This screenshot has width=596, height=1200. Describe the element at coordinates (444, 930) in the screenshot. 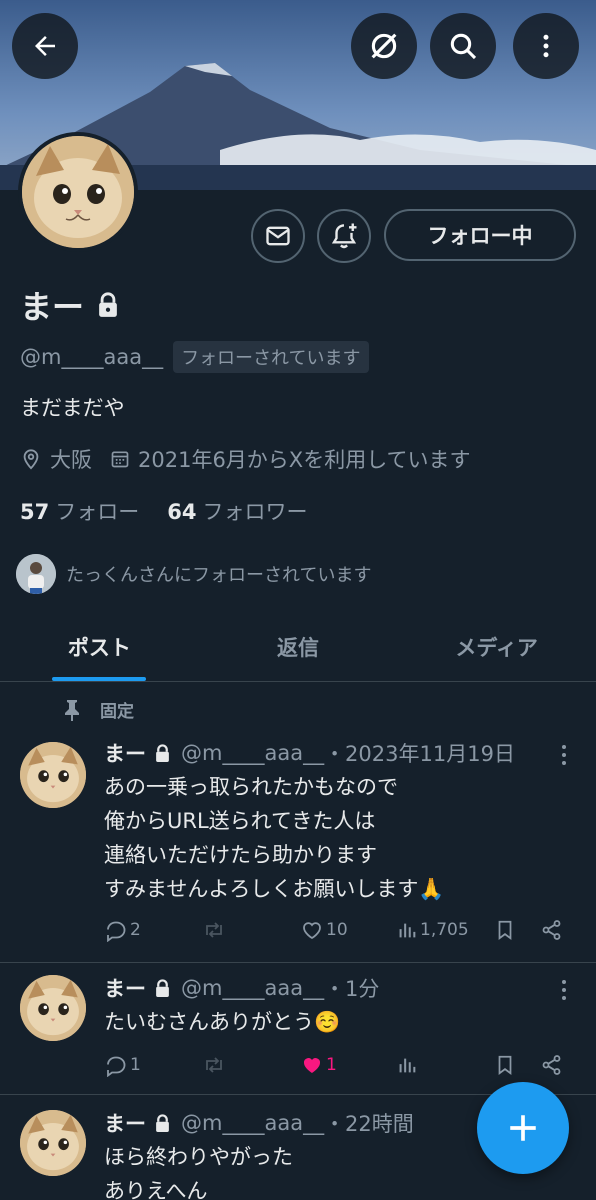

I see `view-count: 1,705` at that location.